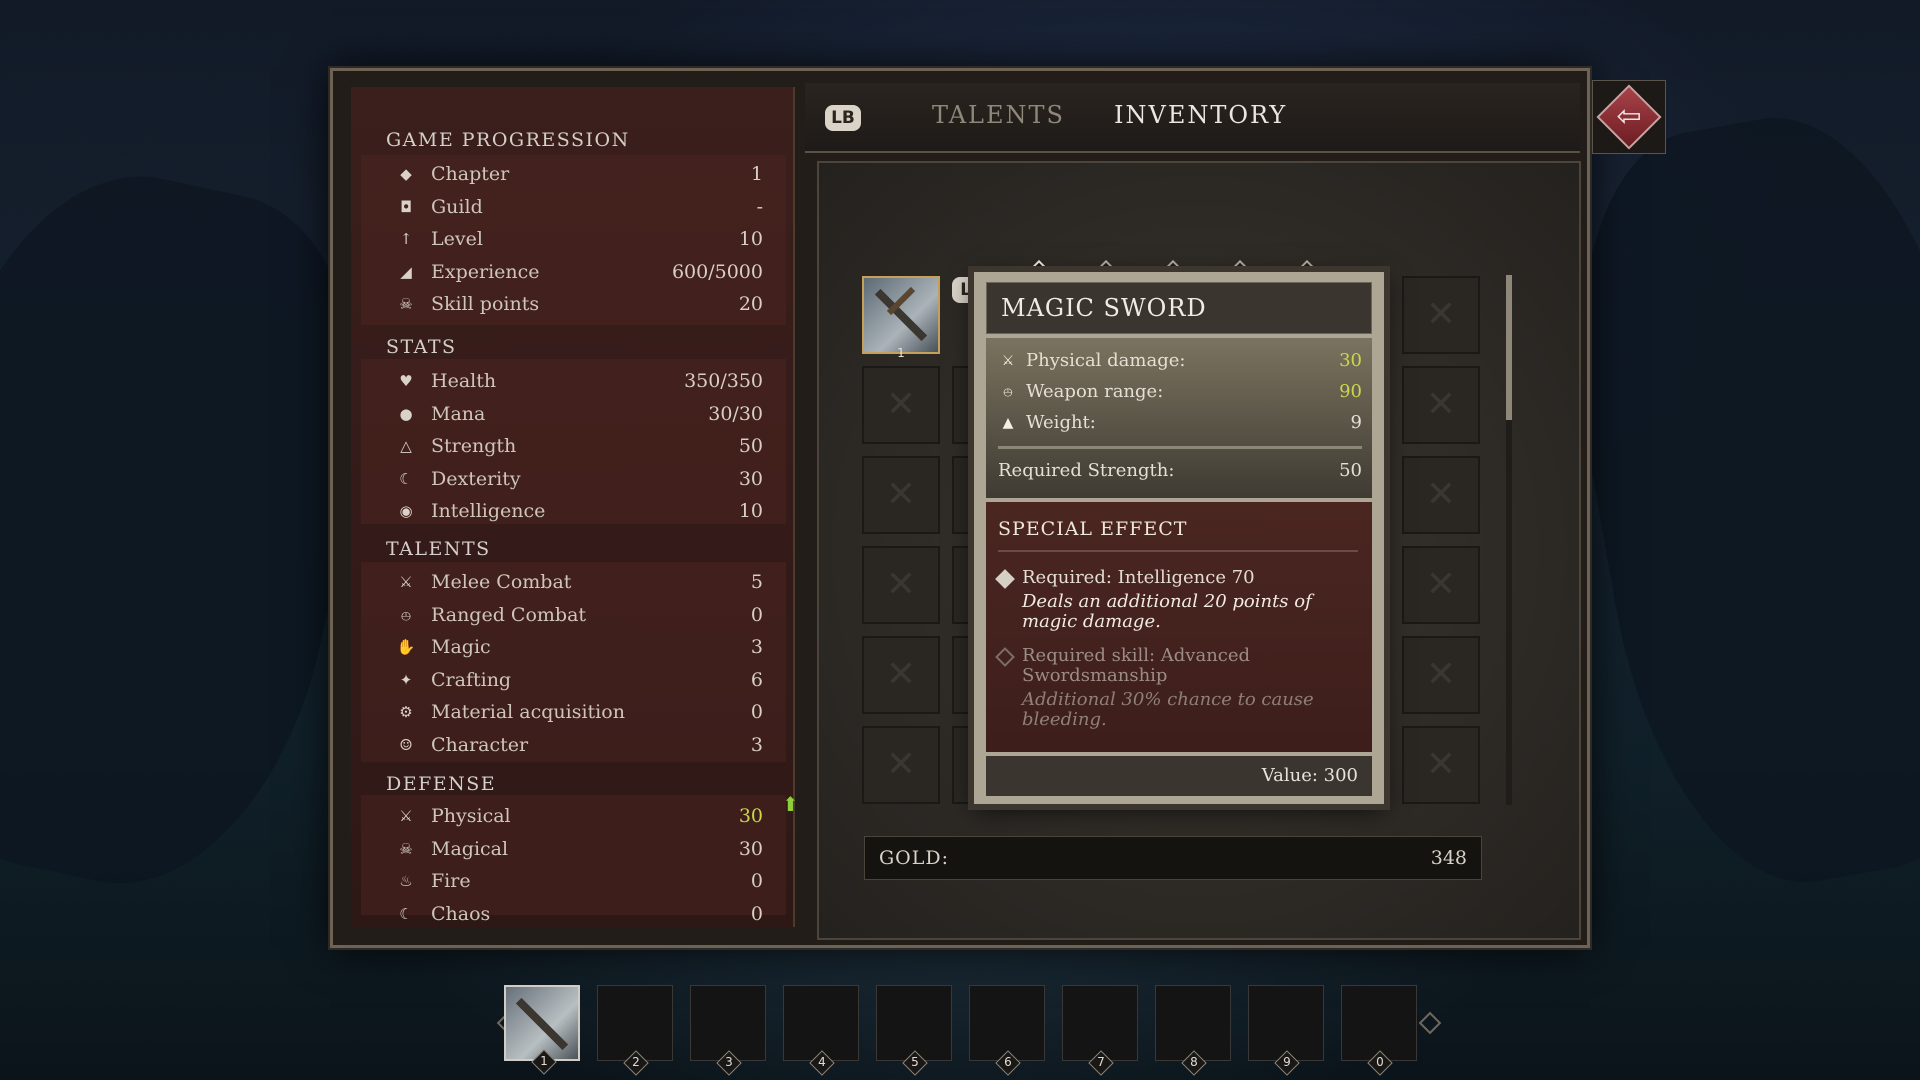 This screenshot has width=1920, height=1080. What do you see at coordinates (1180, 391) in the screenshot?
I see `stat-row-weapon-range: ⦺ Weapon range: 90` at bounding box center [1180, 391].